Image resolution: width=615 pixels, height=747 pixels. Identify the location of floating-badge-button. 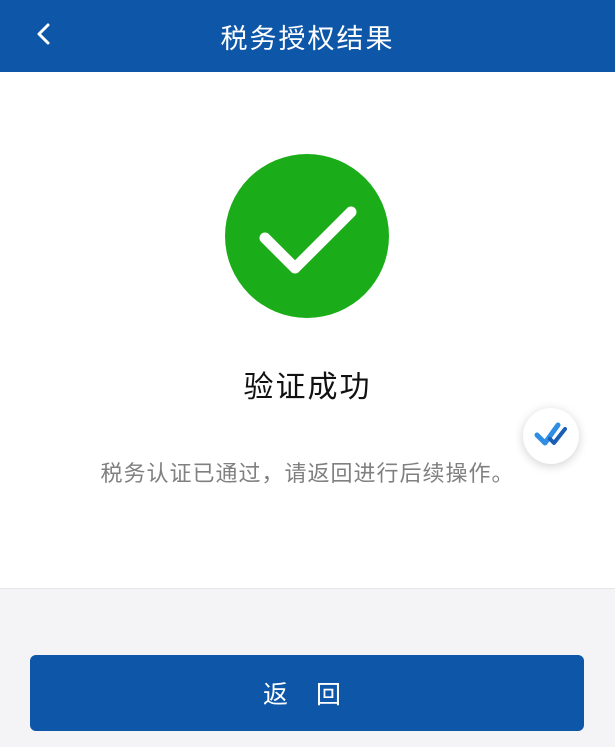
(551, 436).